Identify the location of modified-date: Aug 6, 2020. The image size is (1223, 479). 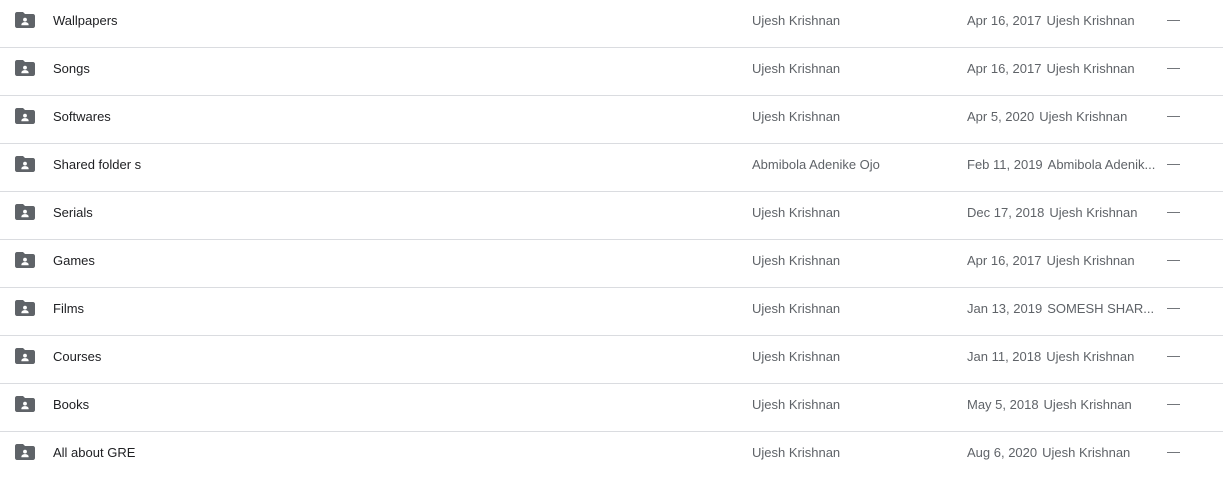
(1002, 452).